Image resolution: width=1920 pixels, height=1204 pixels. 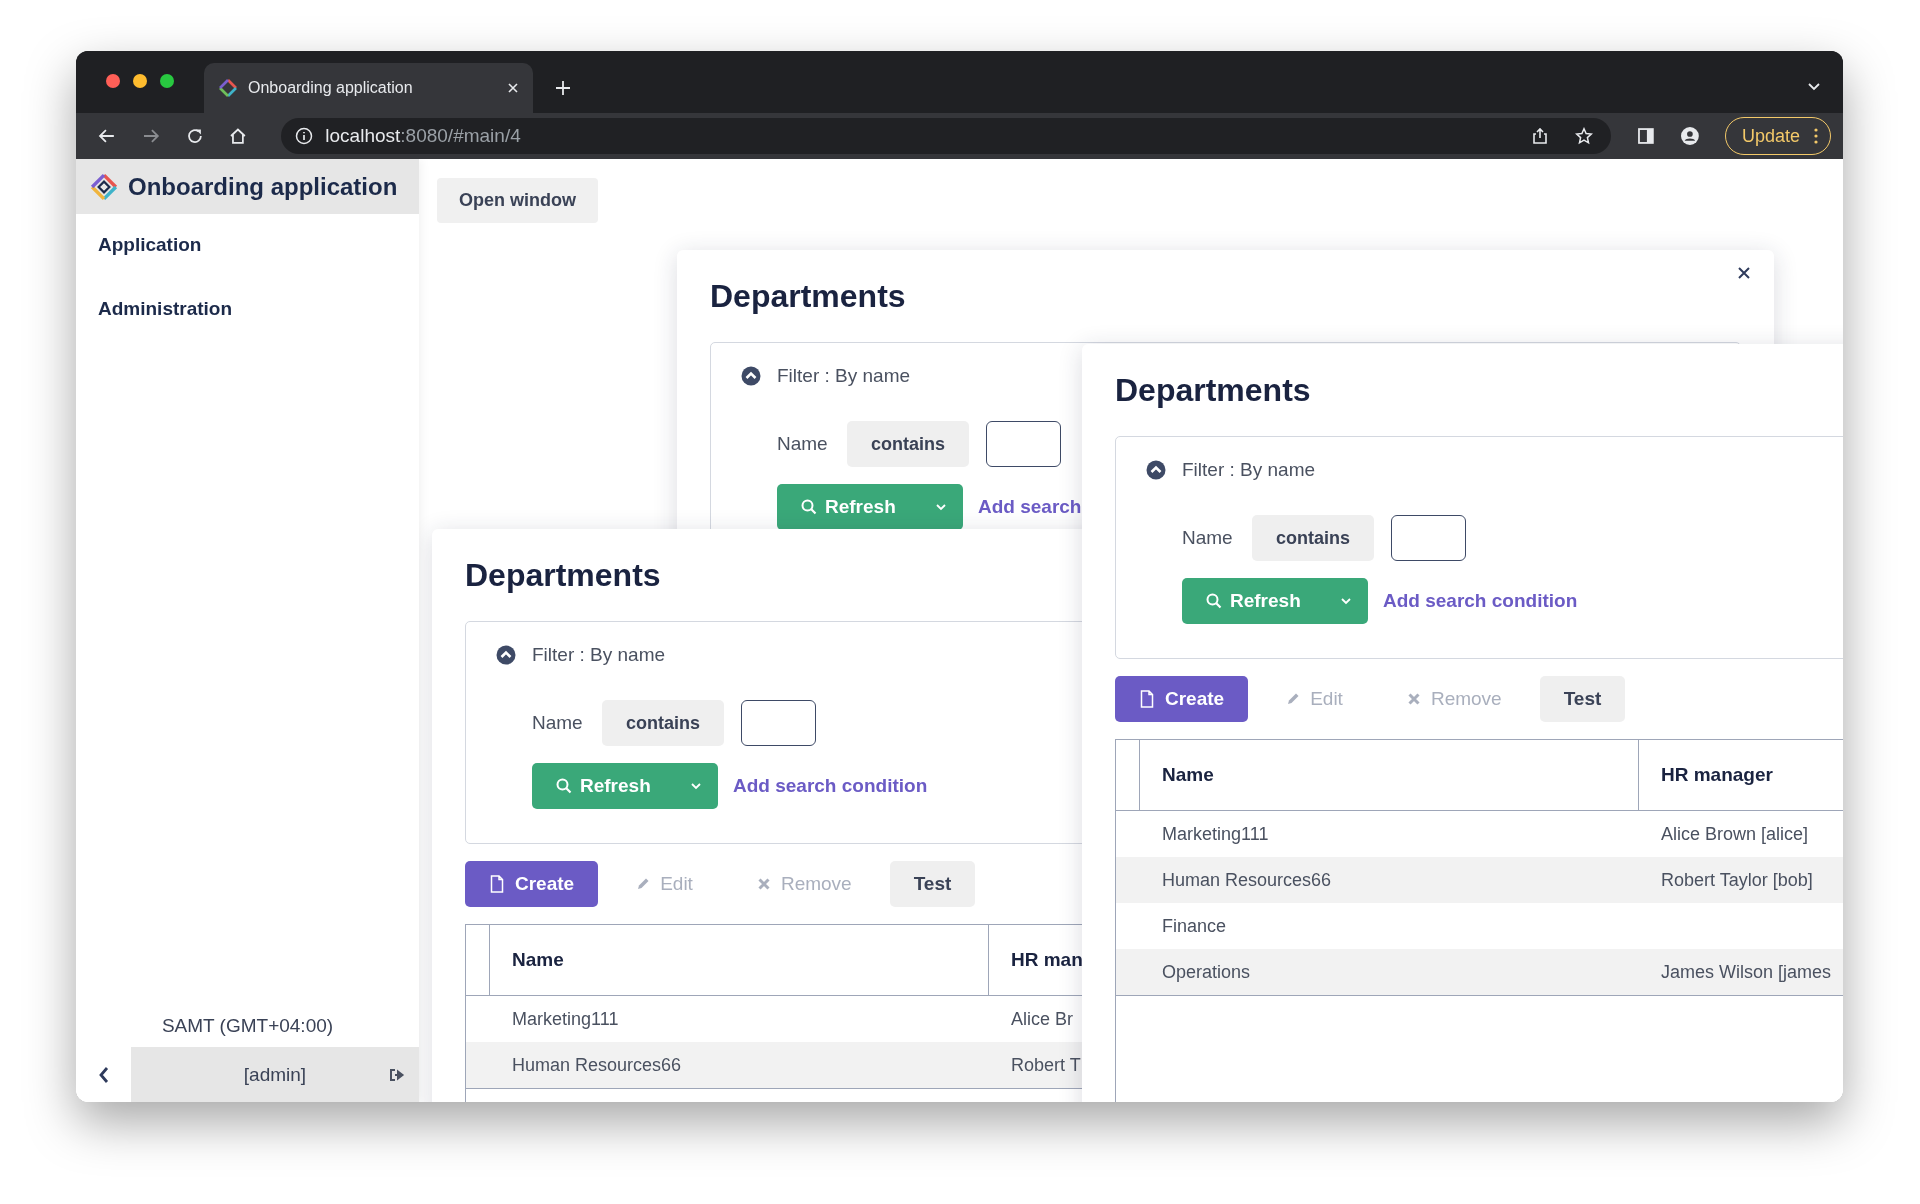 I want to click on app-title: Onboarding application, so click(x=263, y=186).